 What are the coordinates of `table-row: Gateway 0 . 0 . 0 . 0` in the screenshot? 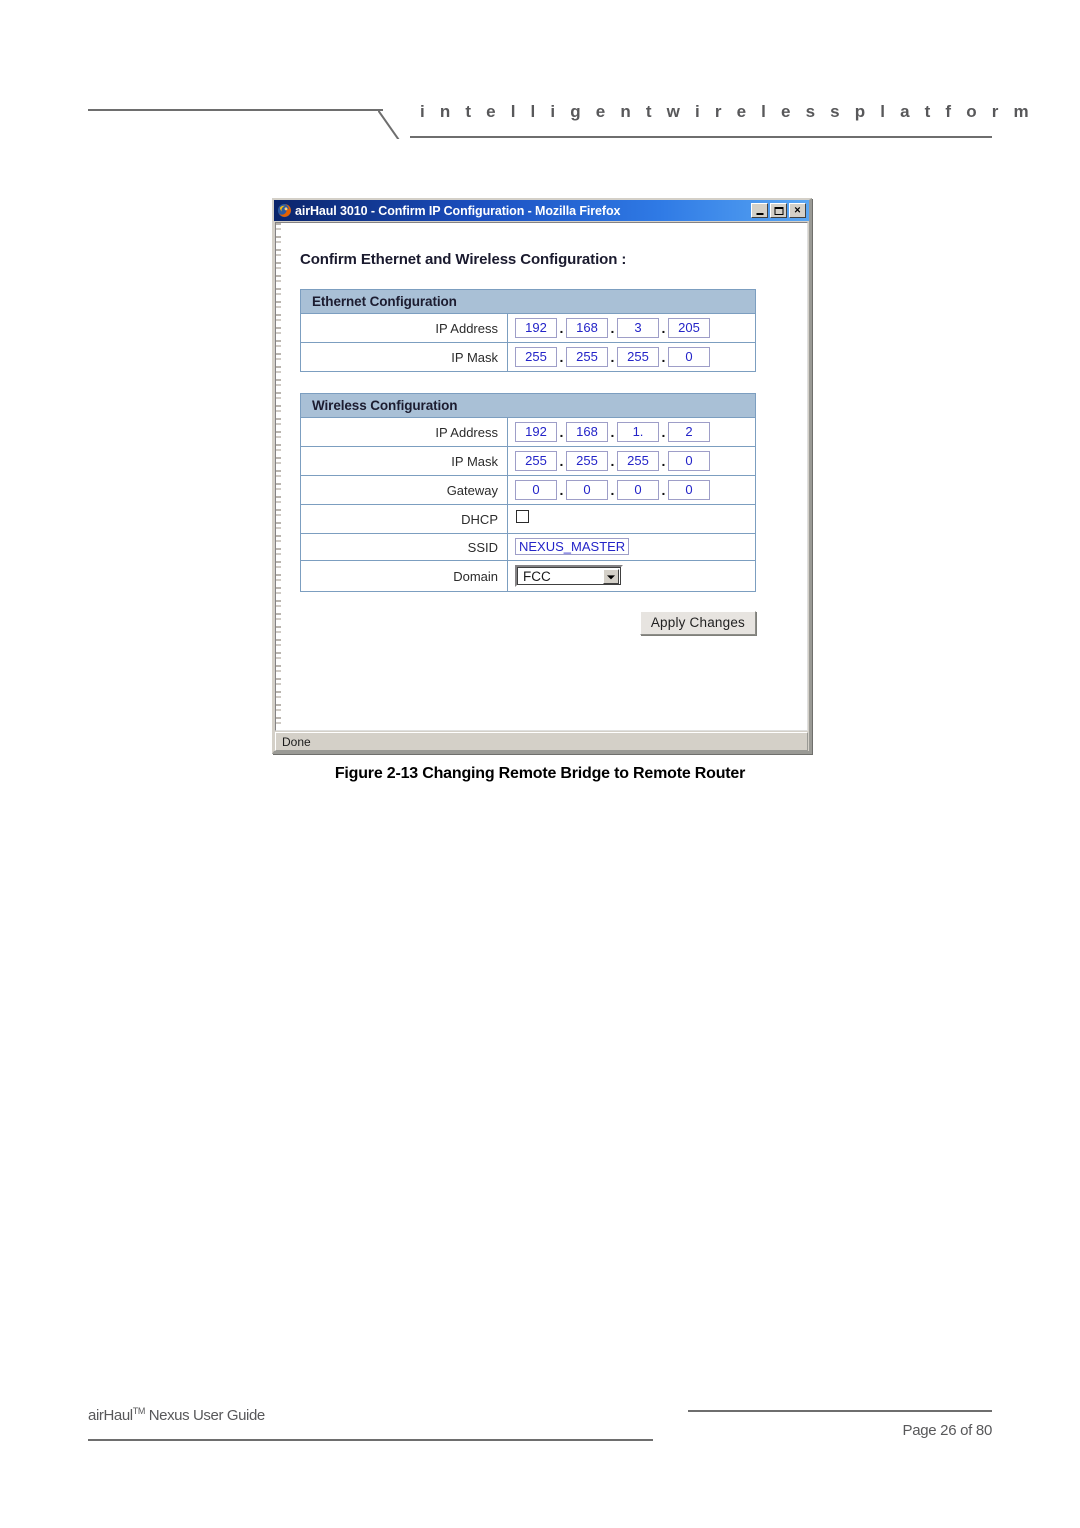 It's located at (528, 490).